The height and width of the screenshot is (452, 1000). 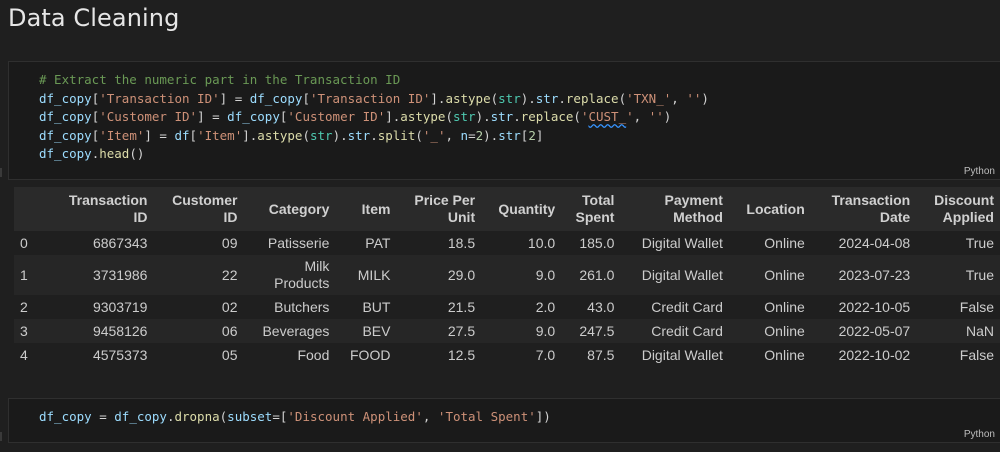 What do you see at coordinates (94, 18) in the screenshot?
I see `section-heading: Data Cleaning` at bounding box center [94, 18].